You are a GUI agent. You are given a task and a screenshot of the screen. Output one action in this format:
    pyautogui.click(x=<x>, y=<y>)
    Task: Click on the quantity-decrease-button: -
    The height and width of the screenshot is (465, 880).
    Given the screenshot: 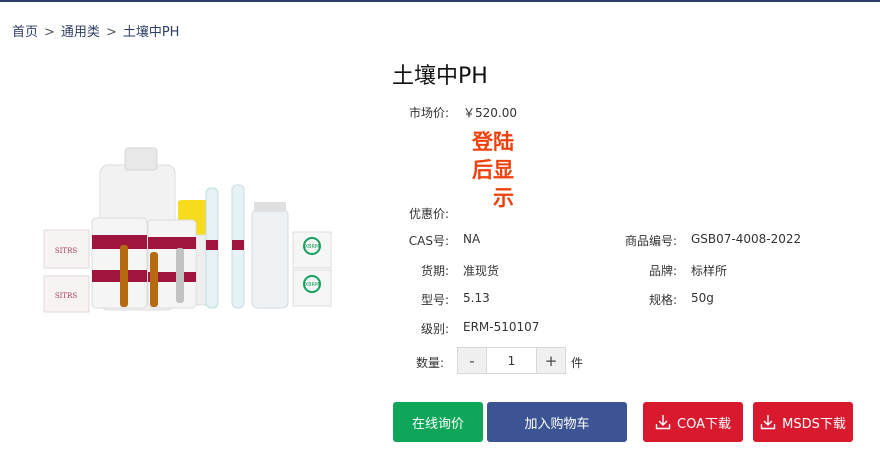 What is the action you would take?
    pyautogui.click(x=472, y=360)
    